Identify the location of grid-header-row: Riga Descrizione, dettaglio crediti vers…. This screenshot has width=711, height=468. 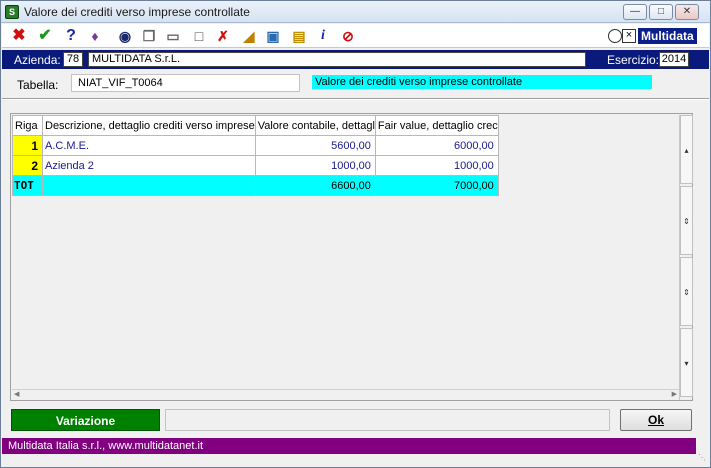
(255, 125).